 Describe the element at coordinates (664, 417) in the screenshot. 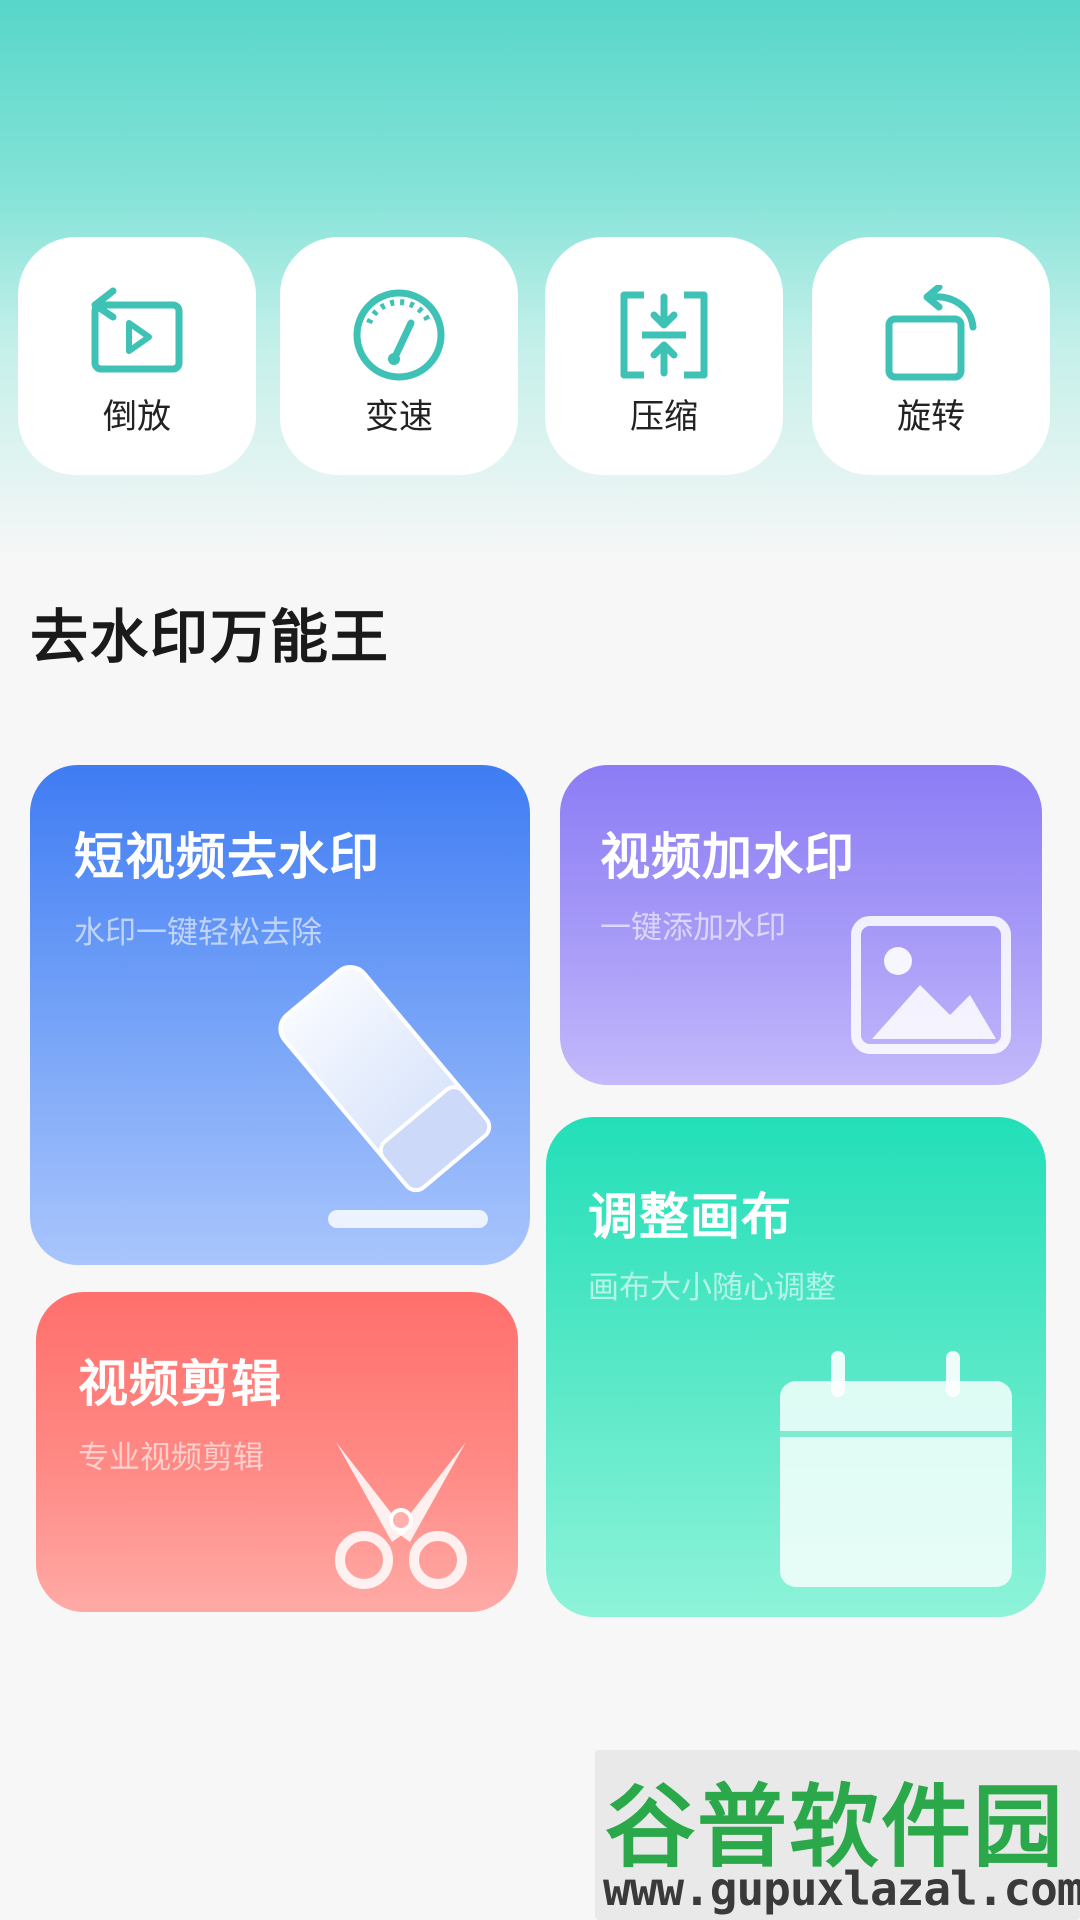

I see `tool-compress-label: 压缩` at that location.